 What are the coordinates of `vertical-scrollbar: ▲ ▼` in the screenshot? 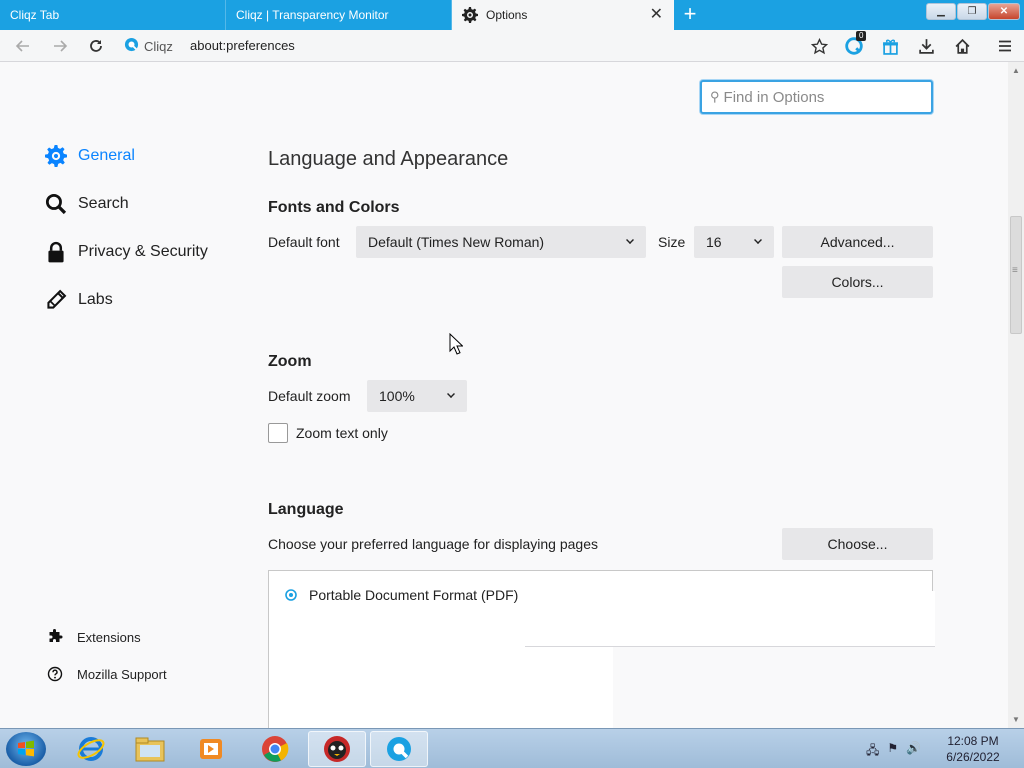 It's located at (1016, 395).